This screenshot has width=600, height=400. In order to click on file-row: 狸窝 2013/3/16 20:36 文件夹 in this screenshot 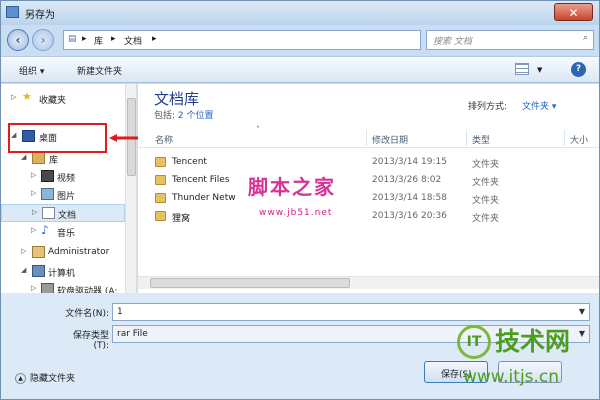, I will do `click(368, 217)`.